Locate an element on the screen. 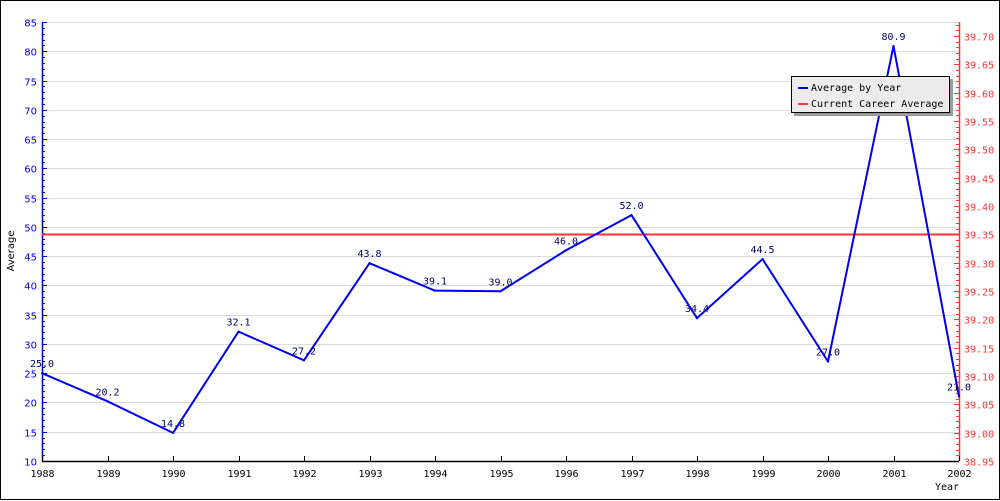 The image size is (1000, 501). left-tick-label: 40 is located at coordinates (30, 287).